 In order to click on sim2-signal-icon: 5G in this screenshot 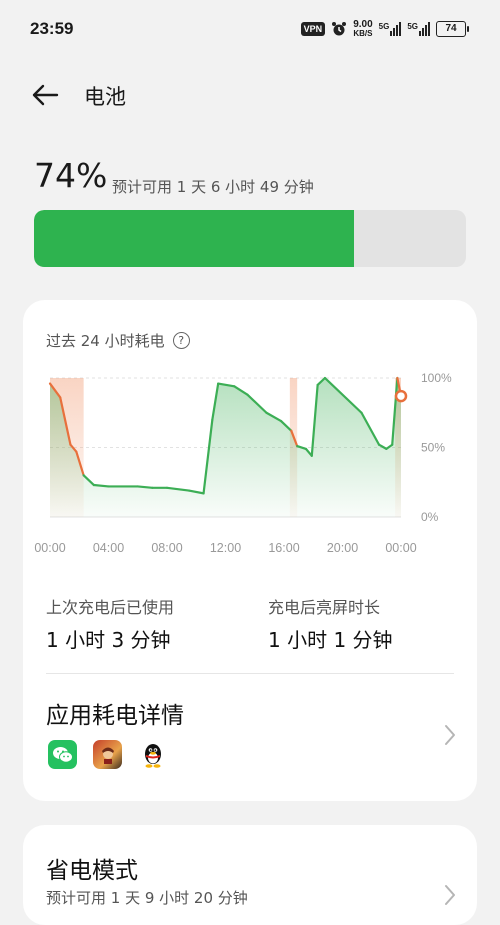, I will do `click(418, 29)`.